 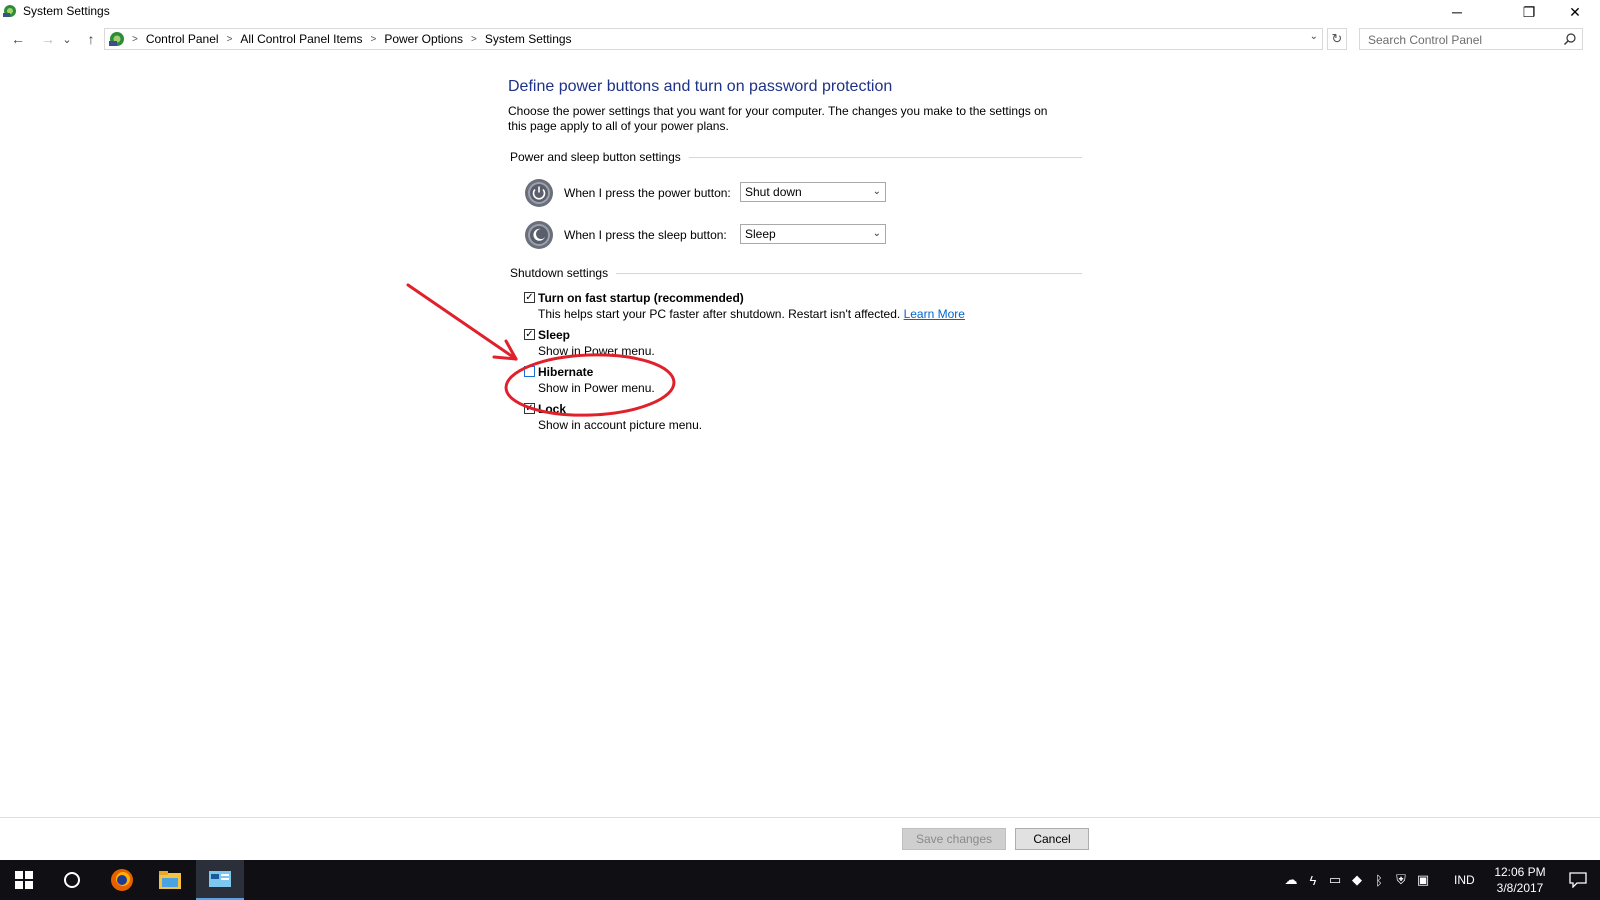 What do you see at coordinates (182, 39) in the screenshot?
I see `breadcrumb-control-panel: Control Panel` at bounding box center [182, 39].